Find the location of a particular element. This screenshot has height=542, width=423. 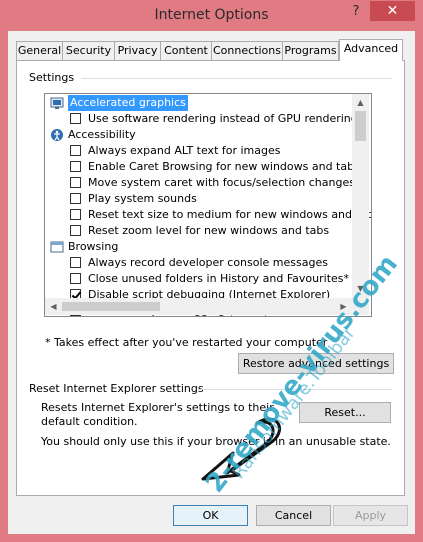

title-bar: Internet Options ? ✕ is located at coordinates (211, 15).